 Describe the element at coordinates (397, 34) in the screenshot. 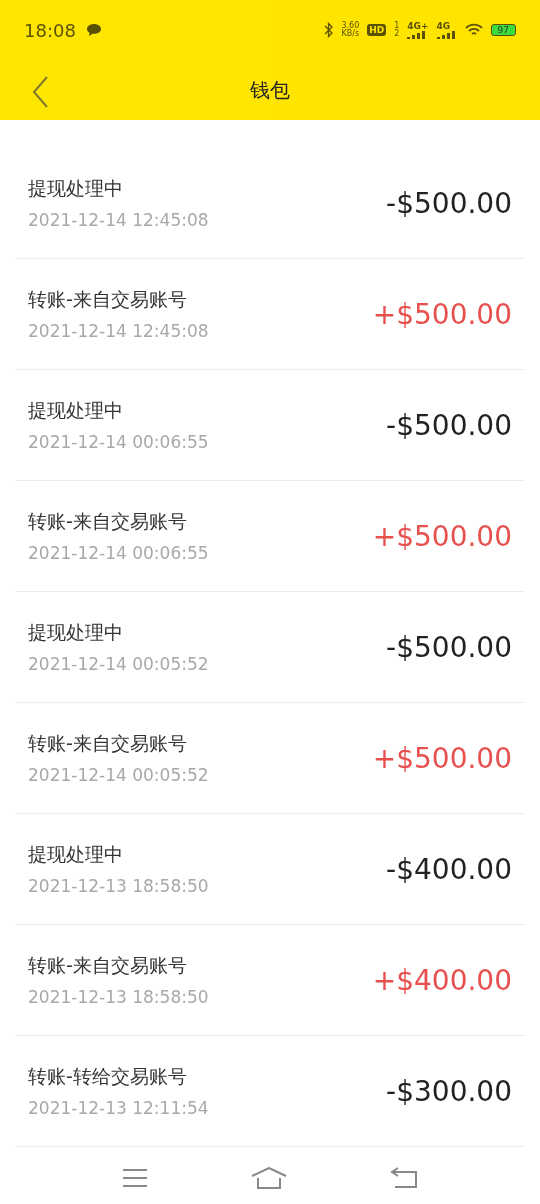

I see `sim-number: 2` at that location.